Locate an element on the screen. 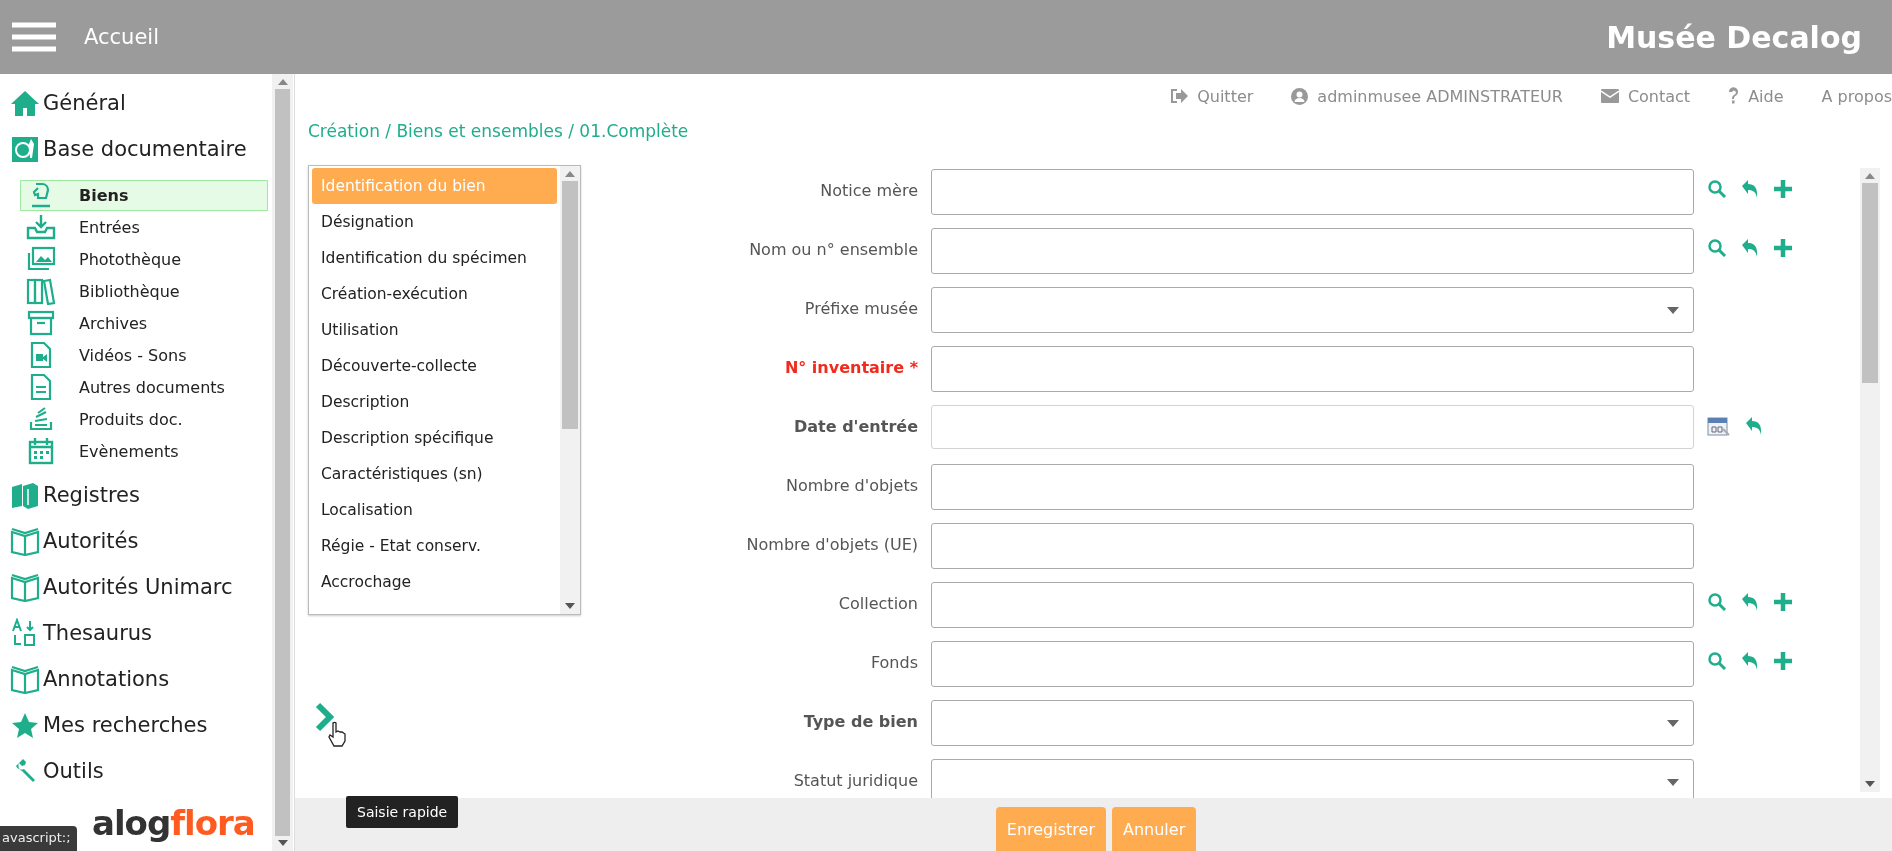 The width and height of the screenshot is (1892, 851). header-link: A propos is located at coordinates (1856, 96).